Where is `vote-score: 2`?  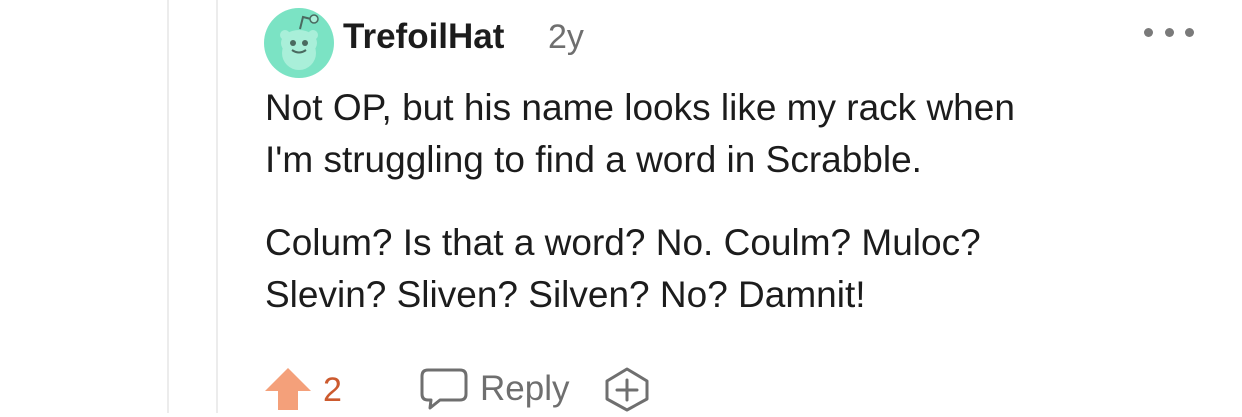
vote-score: 2 is located at coordinates (332, 390).